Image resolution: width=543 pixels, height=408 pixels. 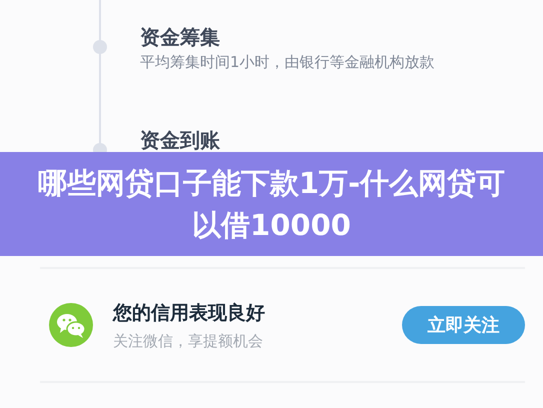 What do you see at coordinates (189, 313) in the screenshot?
I see `promo-title: 您的信用表现良好` at bounding box center [189, 313].